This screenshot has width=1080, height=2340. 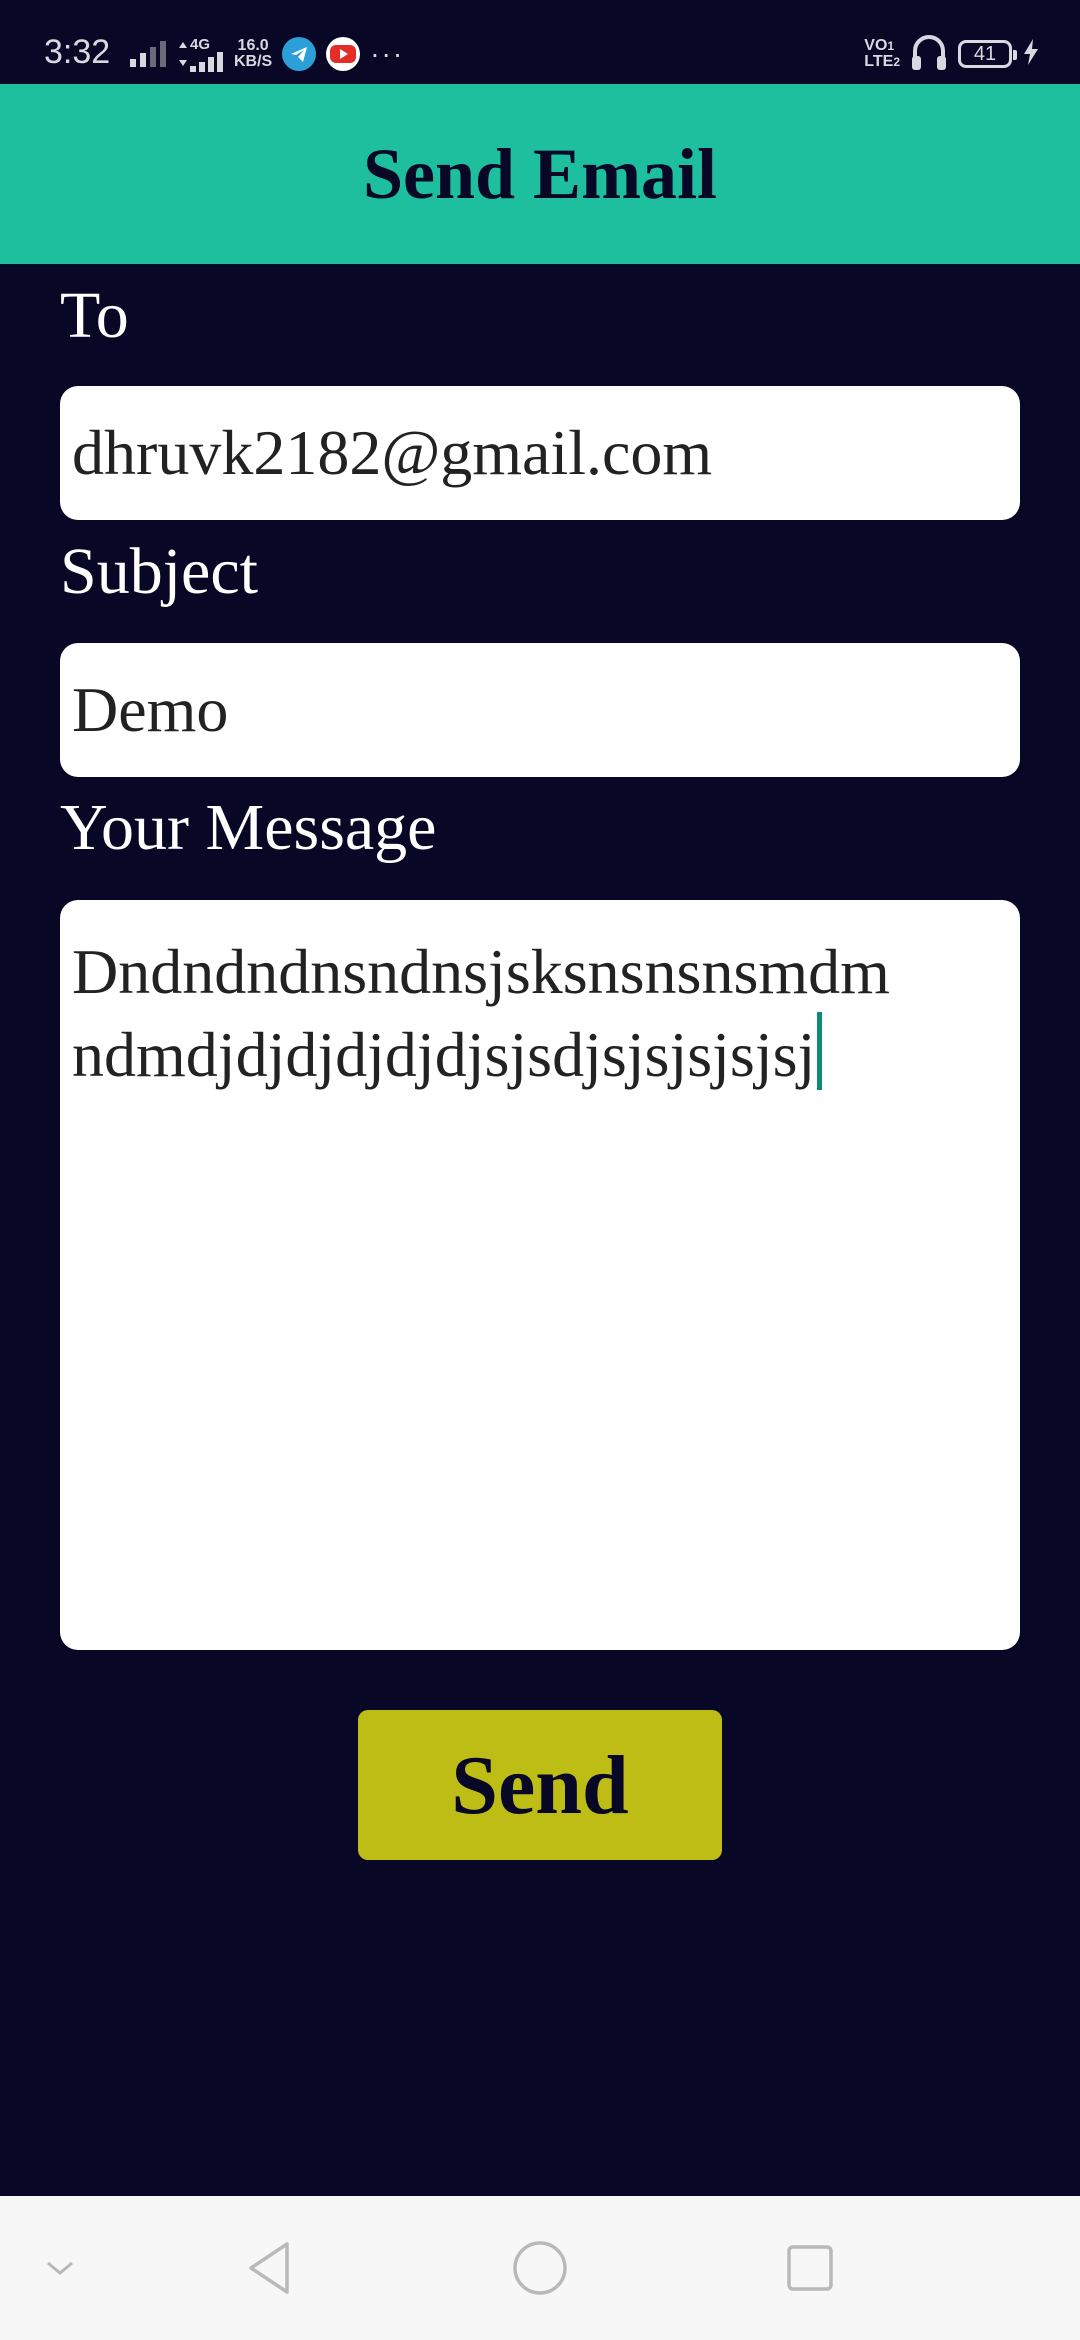 I want to click on network-type: 4G, so click(x=200, y=44).